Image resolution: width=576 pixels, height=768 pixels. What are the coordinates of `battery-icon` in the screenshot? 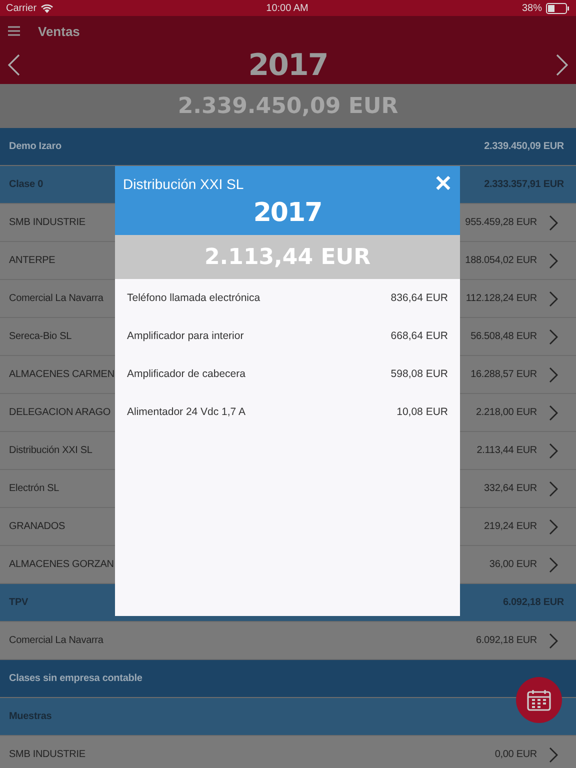 It's located at (558, 8).